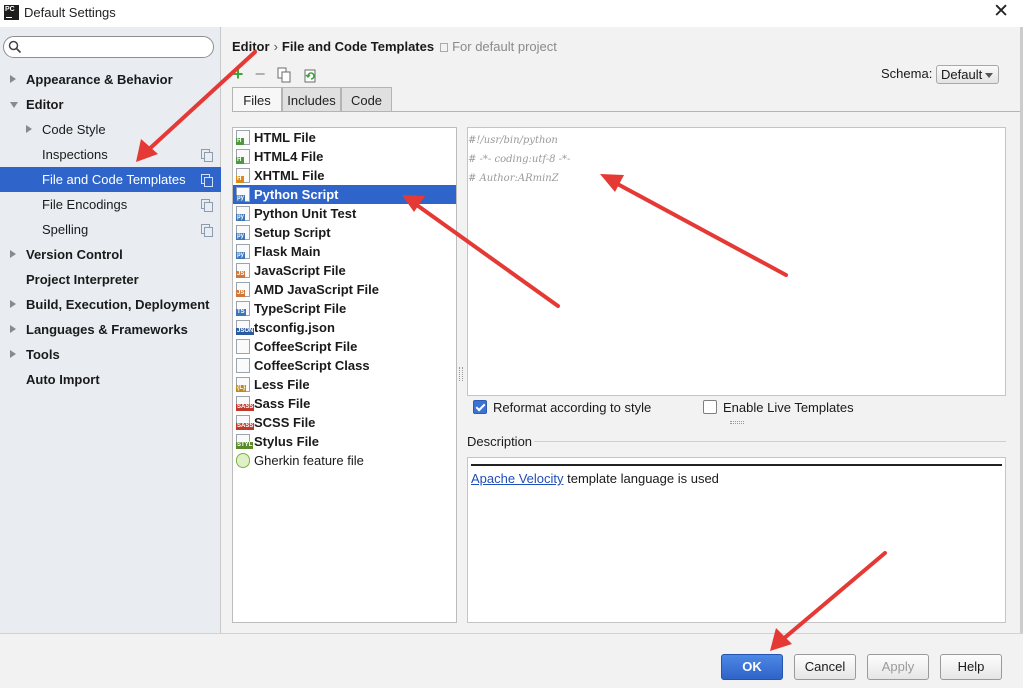 This screenshot has width=1023, height=688. What do you see at coordinates (243, 308) in the screenshot?
I see `file-type-icon: TS` at bounding box center [243, 308].